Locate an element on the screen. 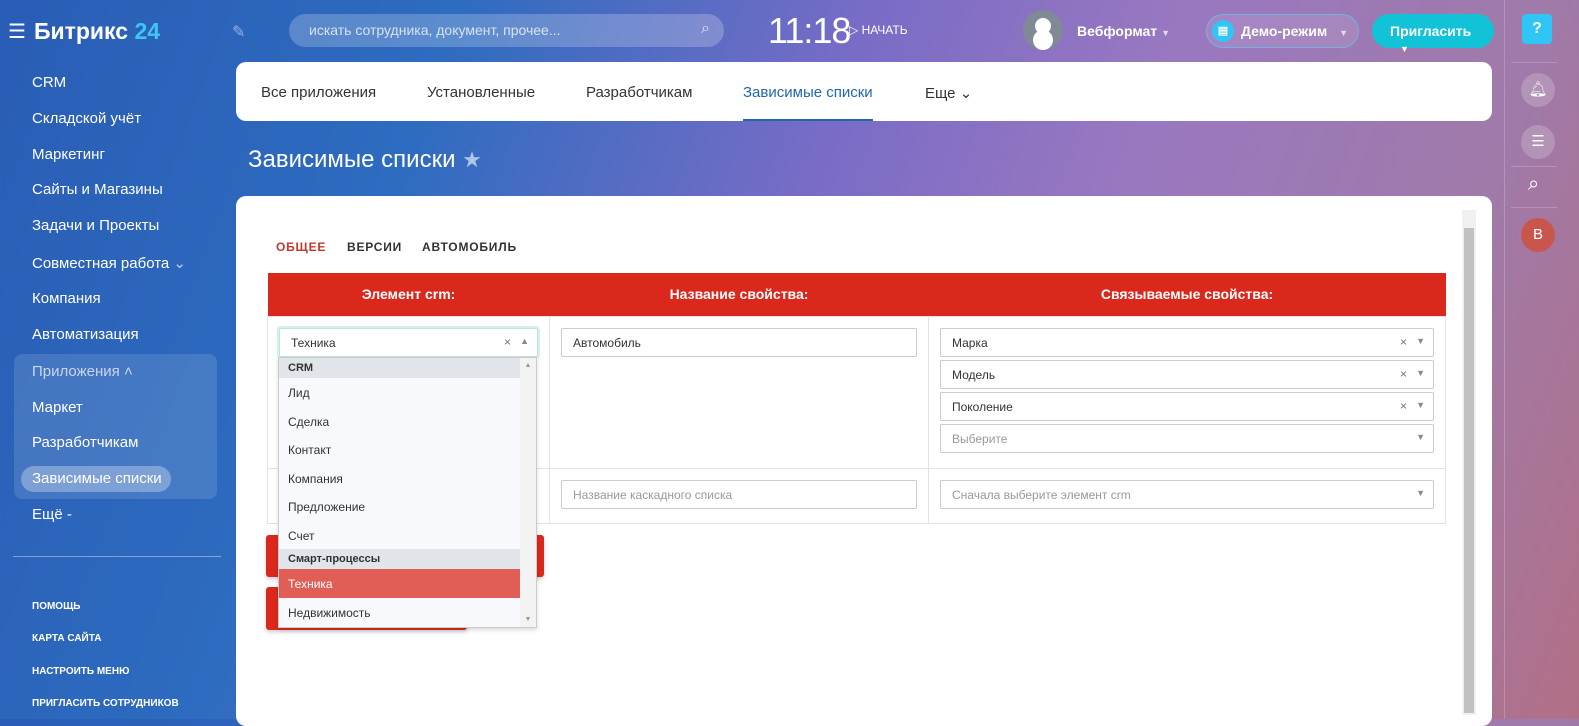  chevron-up-icon: ˄ is located at coordinates (128, 371).